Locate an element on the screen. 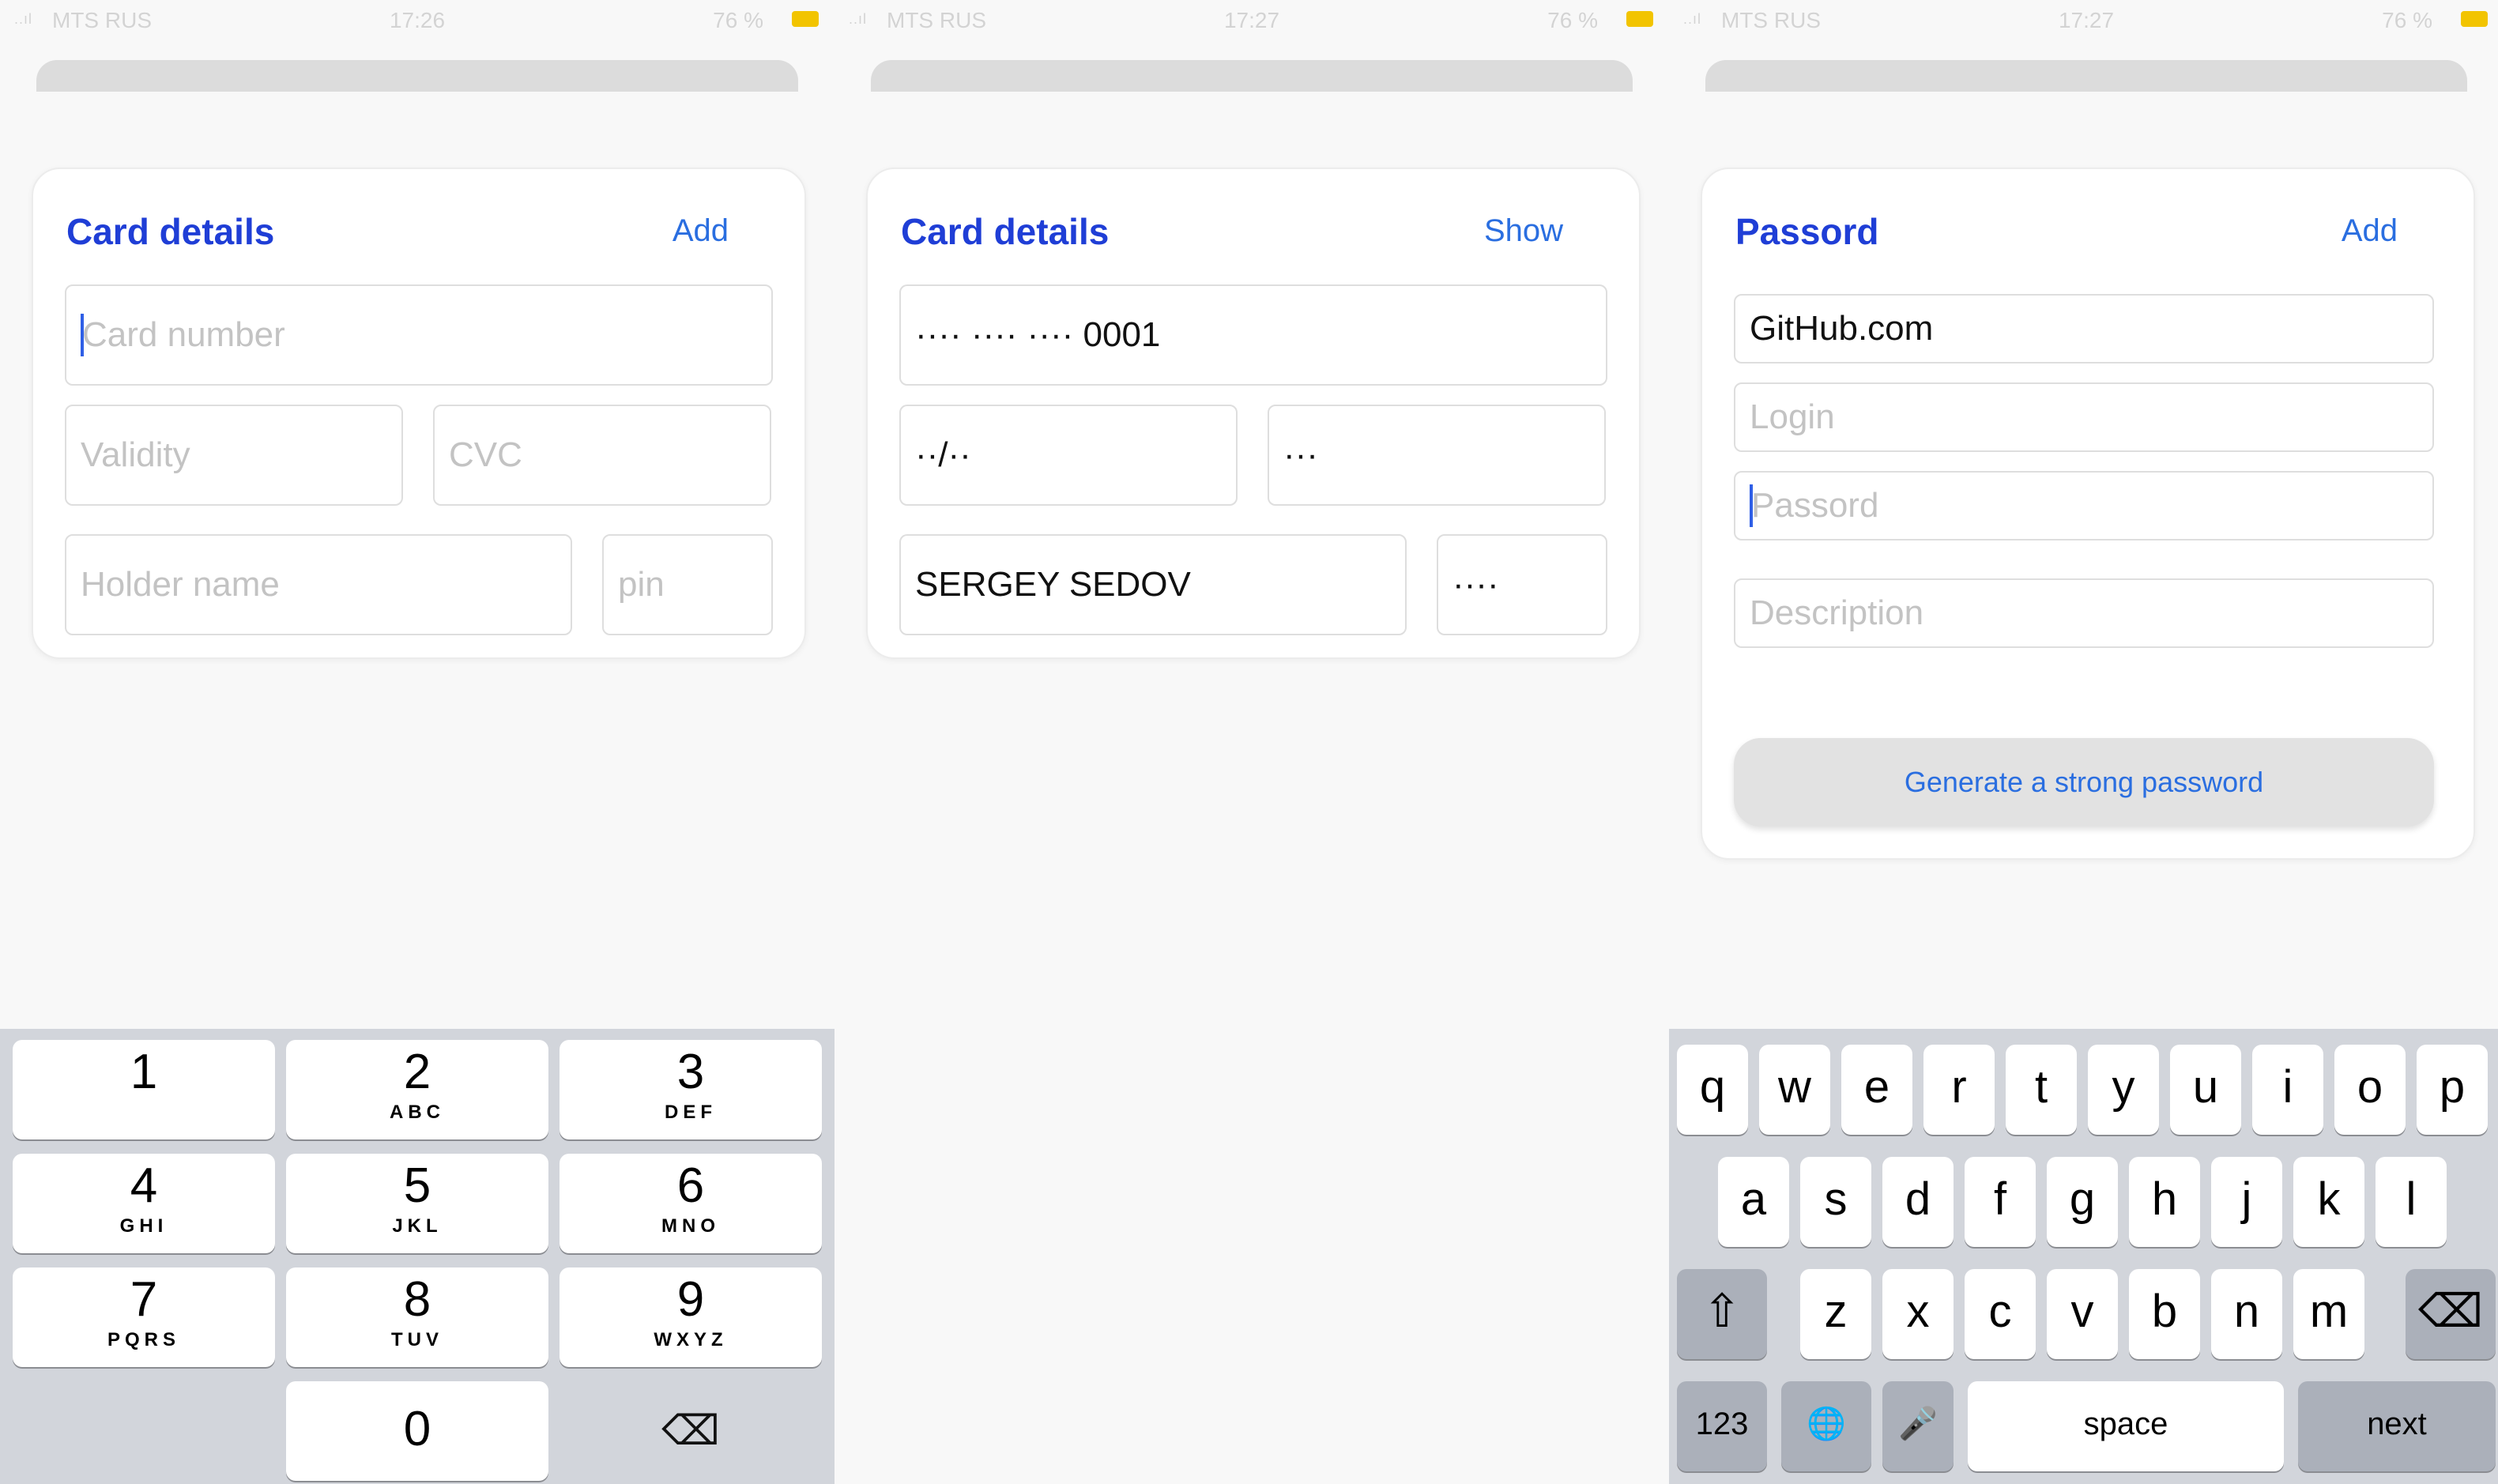 Image resolution: width=2498 pixels, height=1484 pixels. pin-field: ···· is located at coordinates (1522, 584).